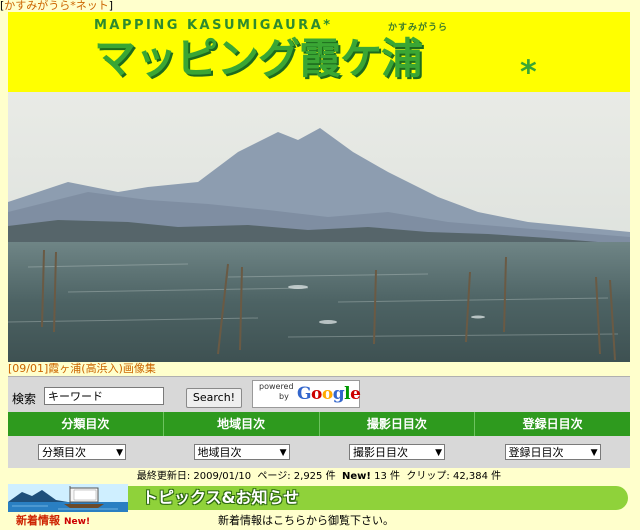 This screenshot has width=640, height=530. Describe the element at coordinates (418, 28) in the screenshot. I see `banner-ruby: かすみがうら` at that location.